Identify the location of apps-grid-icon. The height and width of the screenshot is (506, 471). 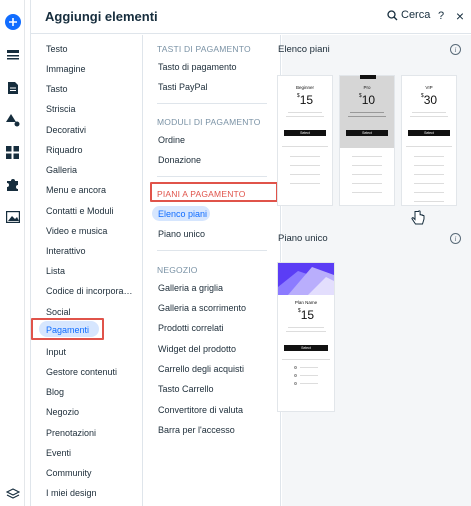
(12, 152).